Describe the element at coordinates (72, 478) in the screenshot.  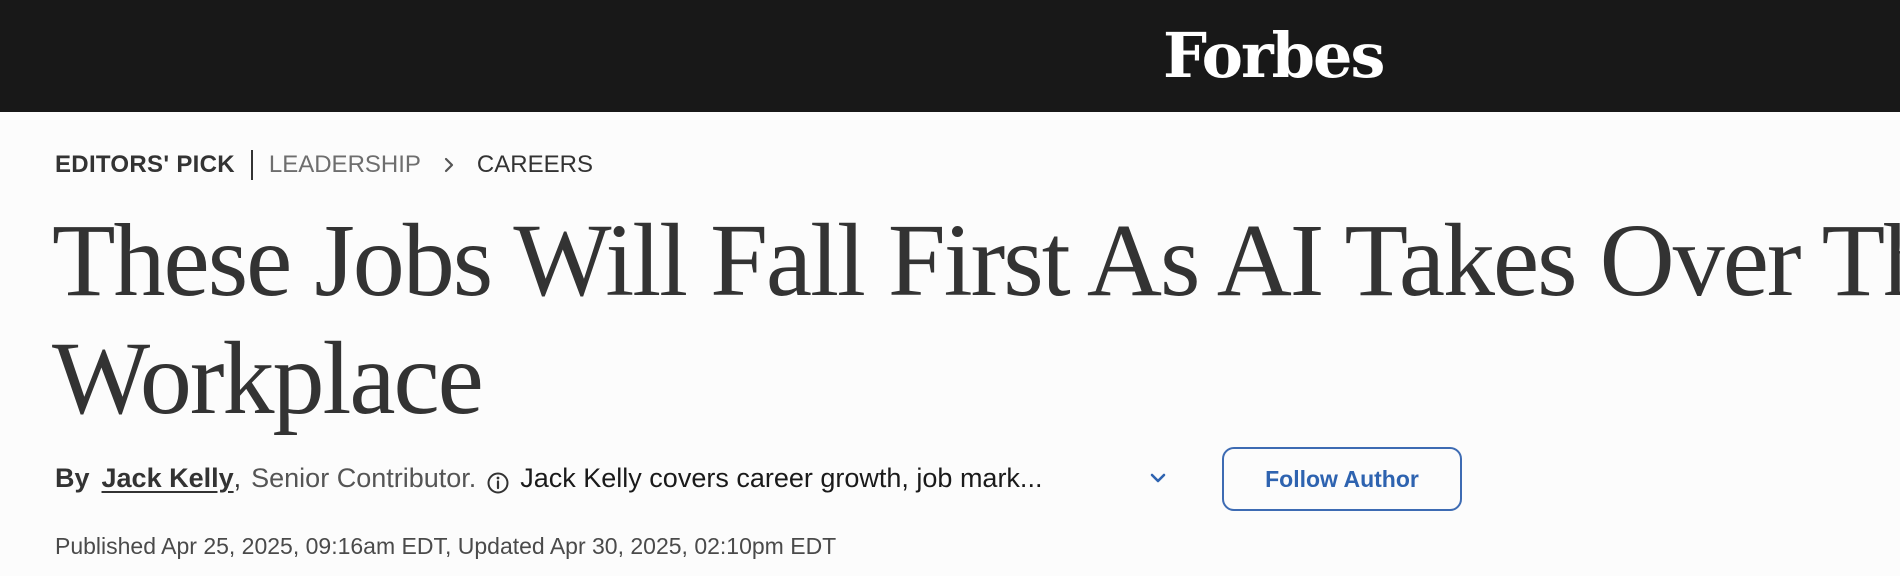
I see `byline-prefix: By` at that location.